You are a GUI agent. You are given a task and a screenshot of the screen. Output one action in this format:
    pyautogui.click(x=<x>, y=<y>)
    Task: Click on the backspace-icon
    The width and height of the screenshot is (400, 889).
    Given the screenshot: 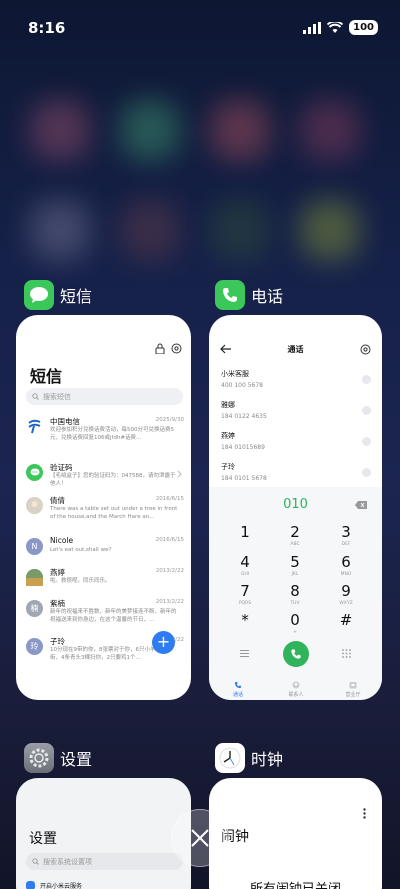 What is the action you would take?
    pyautogui.click(x=361, y=505)
    